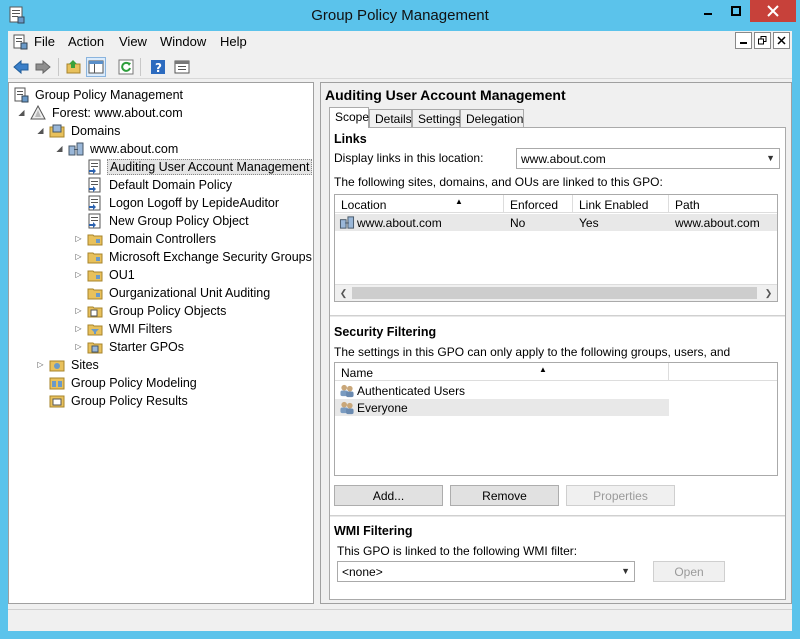 The image size is (800, 639). What do you see at coordinates (736, 11) in the screenshot?
I see `maximize-button` at bounding box center [736, 11].